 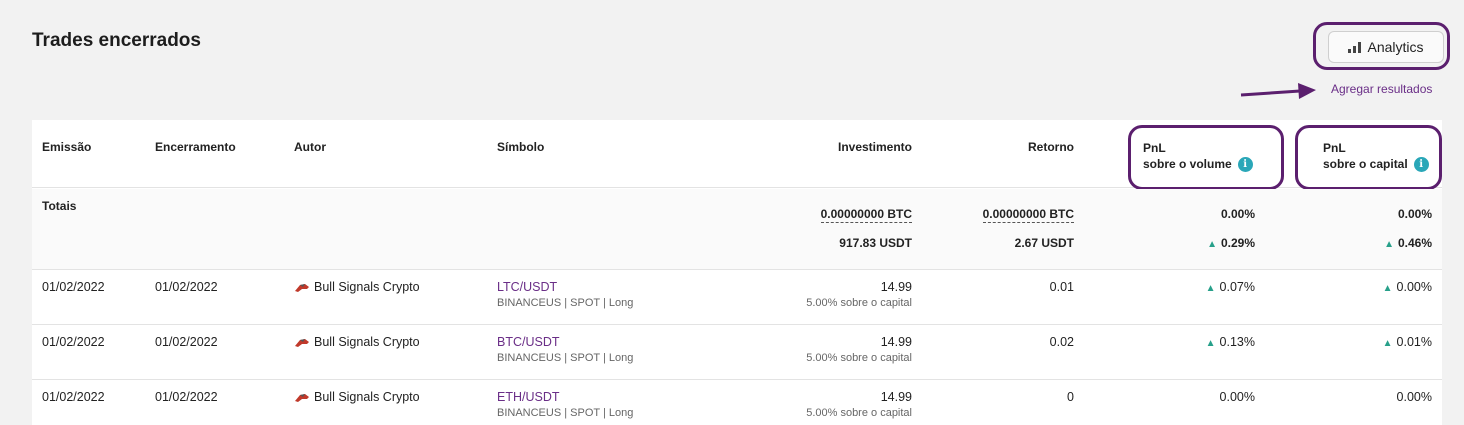 I want to click on totals-investimento-btc: 0.00000000 BTC, so click(x=866, y=215).